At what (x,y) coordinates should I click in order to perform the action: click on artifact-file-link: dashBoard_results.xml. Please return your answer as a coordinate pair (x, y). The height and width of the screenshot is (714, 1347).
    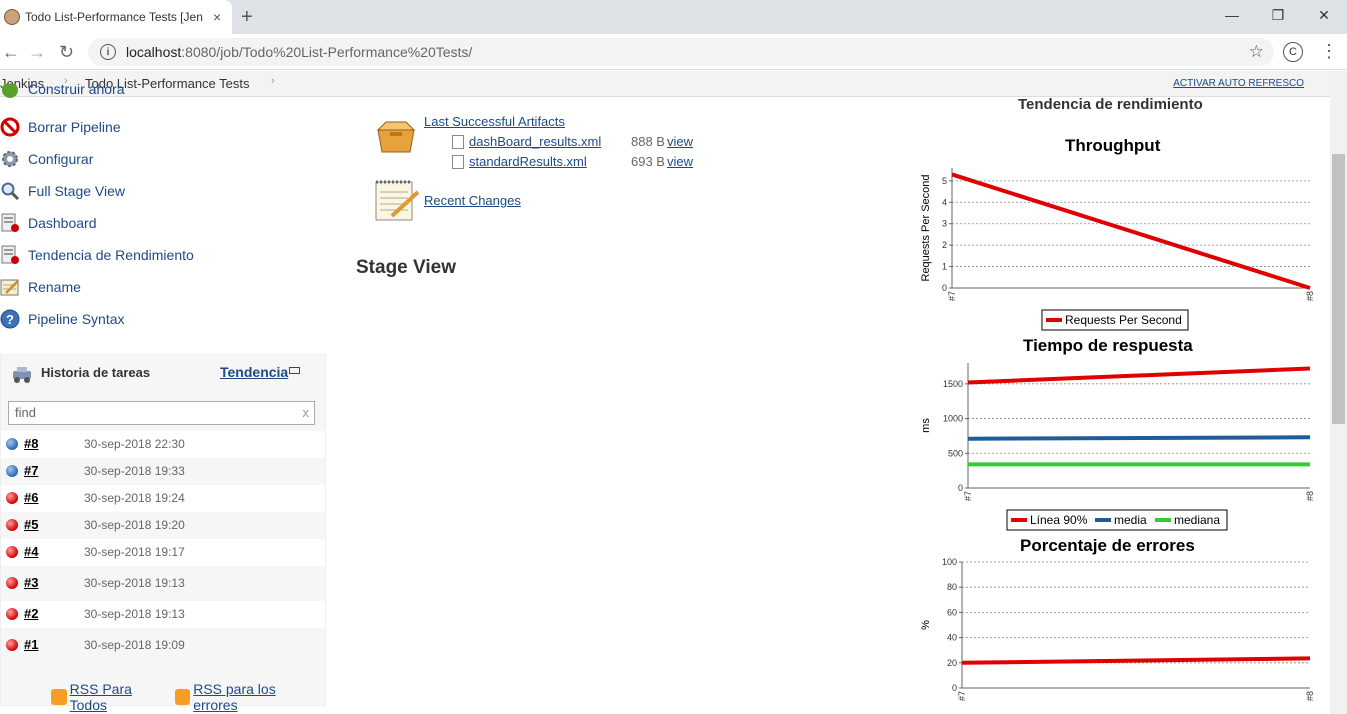
    Looking at the image, I should click on (535, 141).